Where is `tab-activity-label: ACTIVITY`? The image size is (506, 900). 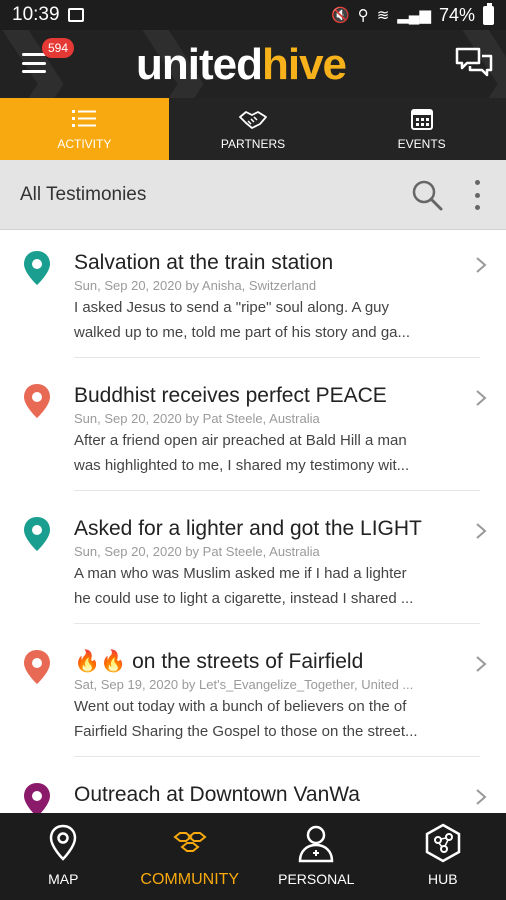 tab-activity-label: ACTIVITY is located at coordinates (84, 144).